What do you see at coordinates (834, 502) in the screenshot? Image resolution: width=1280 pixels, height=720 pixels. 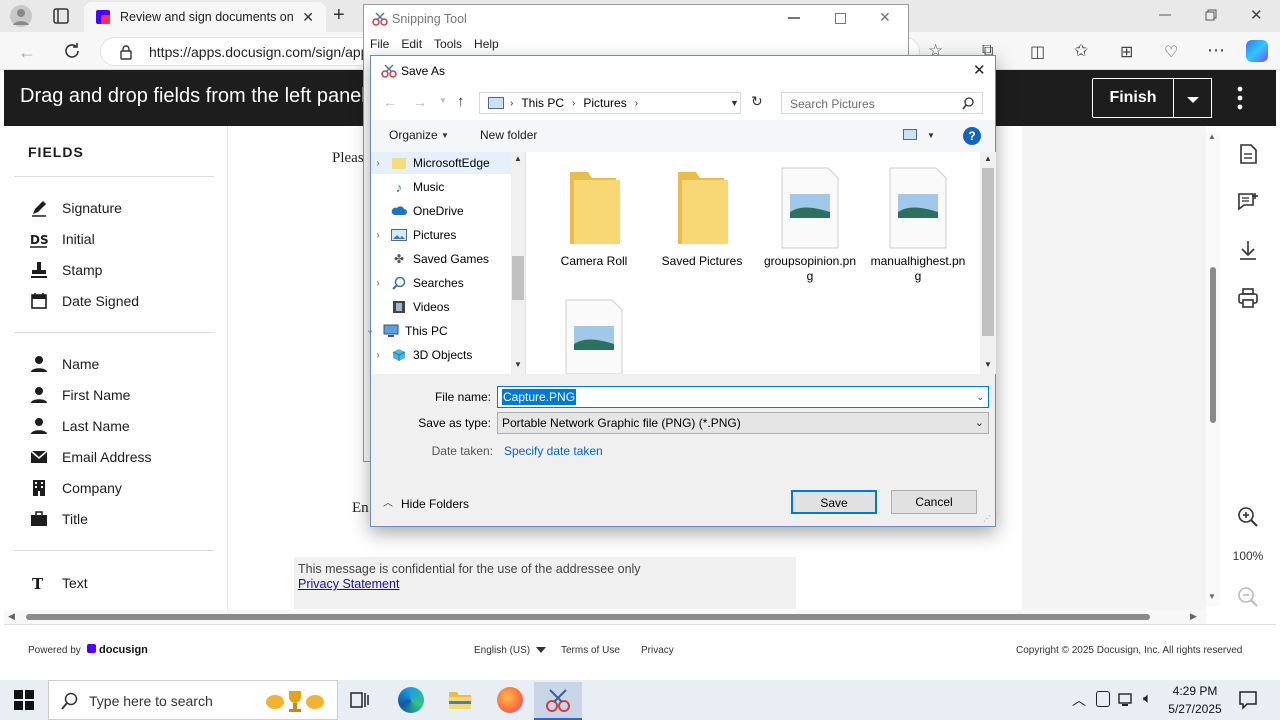 I see `save-button: Save` at bounding box center [834, 502].